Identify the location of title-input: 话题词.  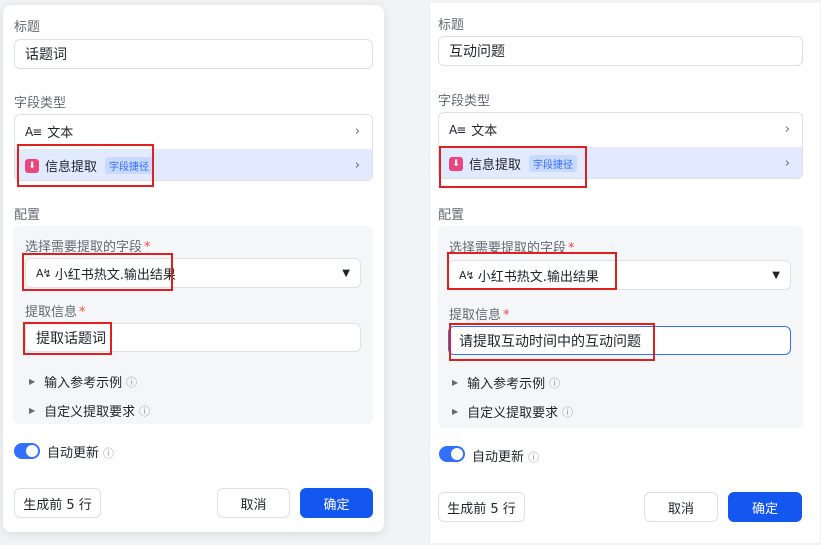
(193, 54).